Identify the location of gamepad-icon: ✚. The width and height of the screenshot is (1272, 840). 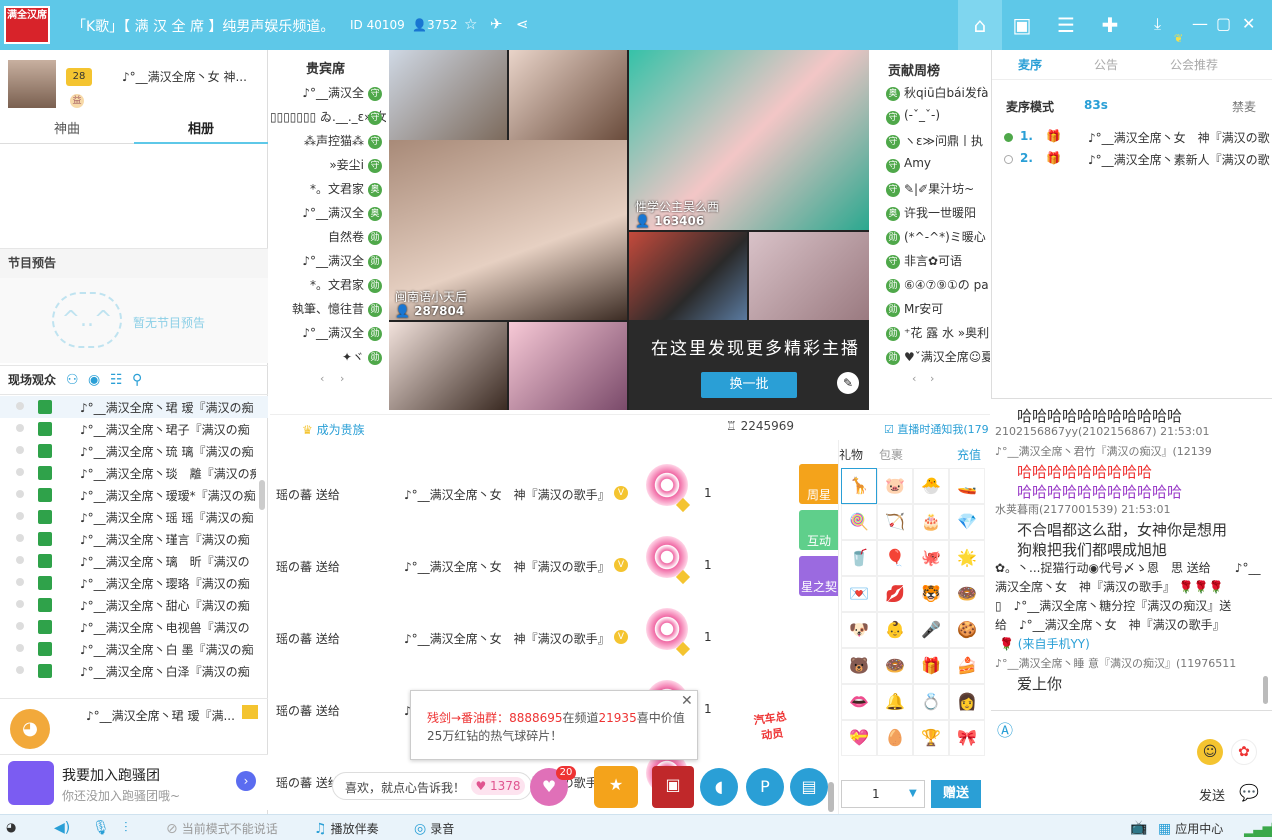
(1110, 25).